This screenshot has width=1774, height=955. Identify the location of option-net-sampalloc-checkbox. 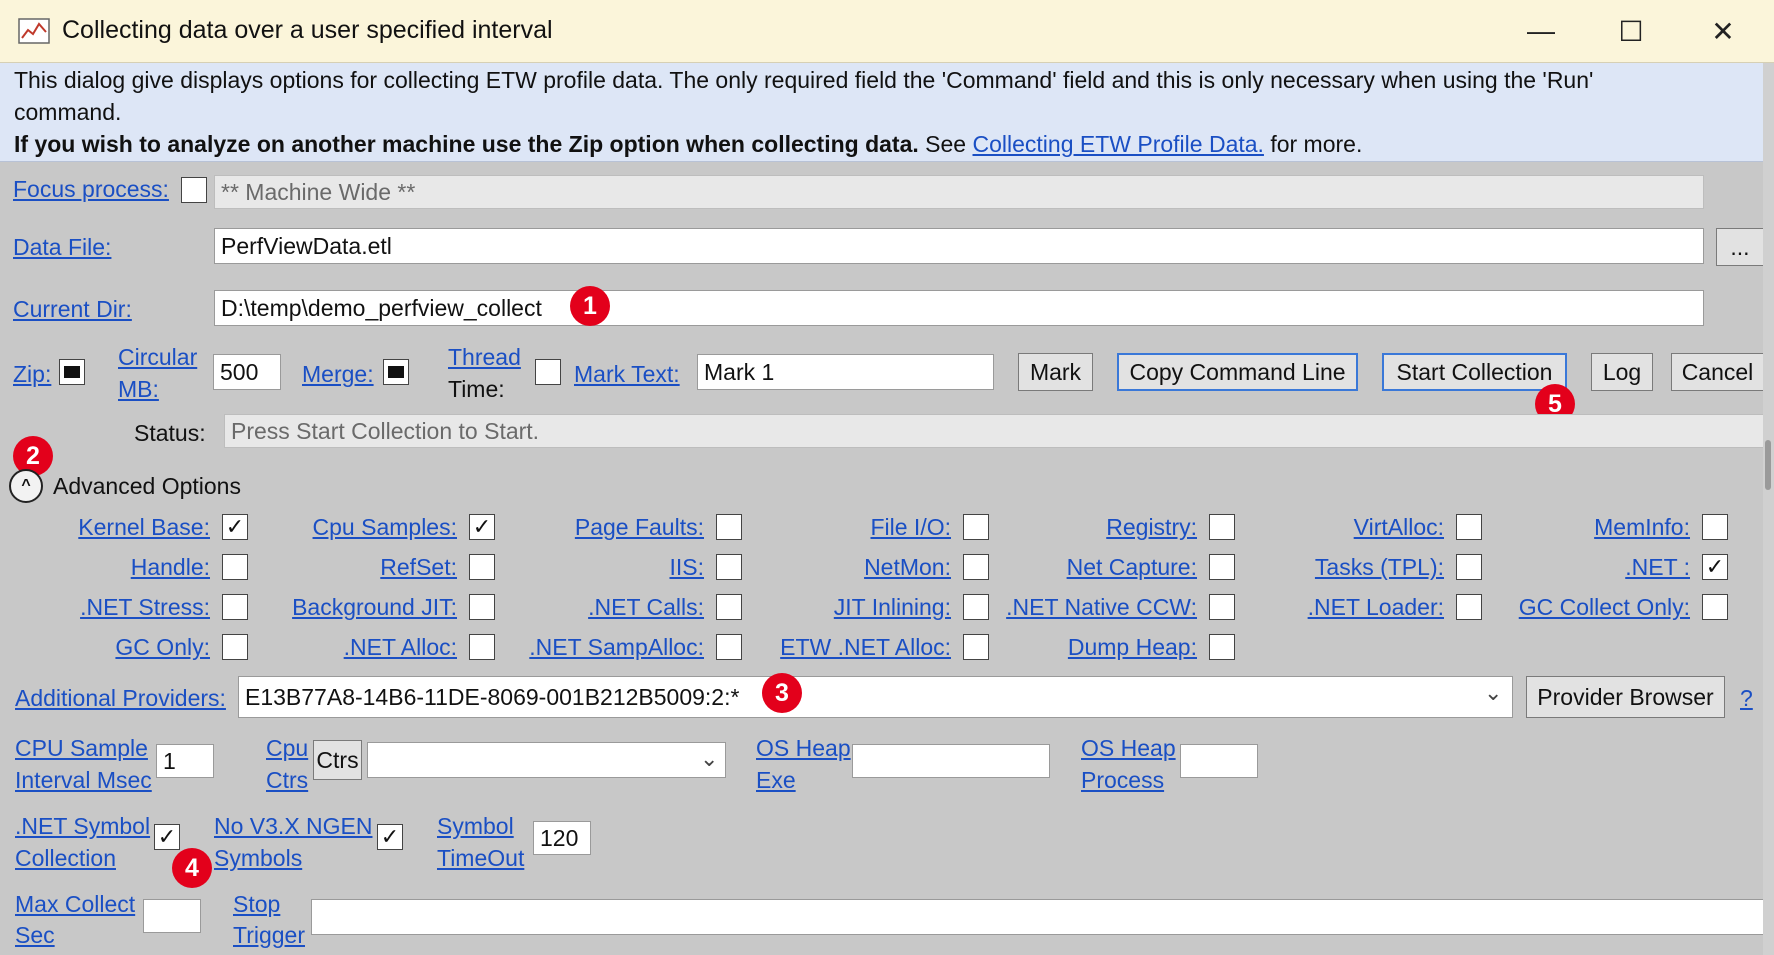
(729, 647).